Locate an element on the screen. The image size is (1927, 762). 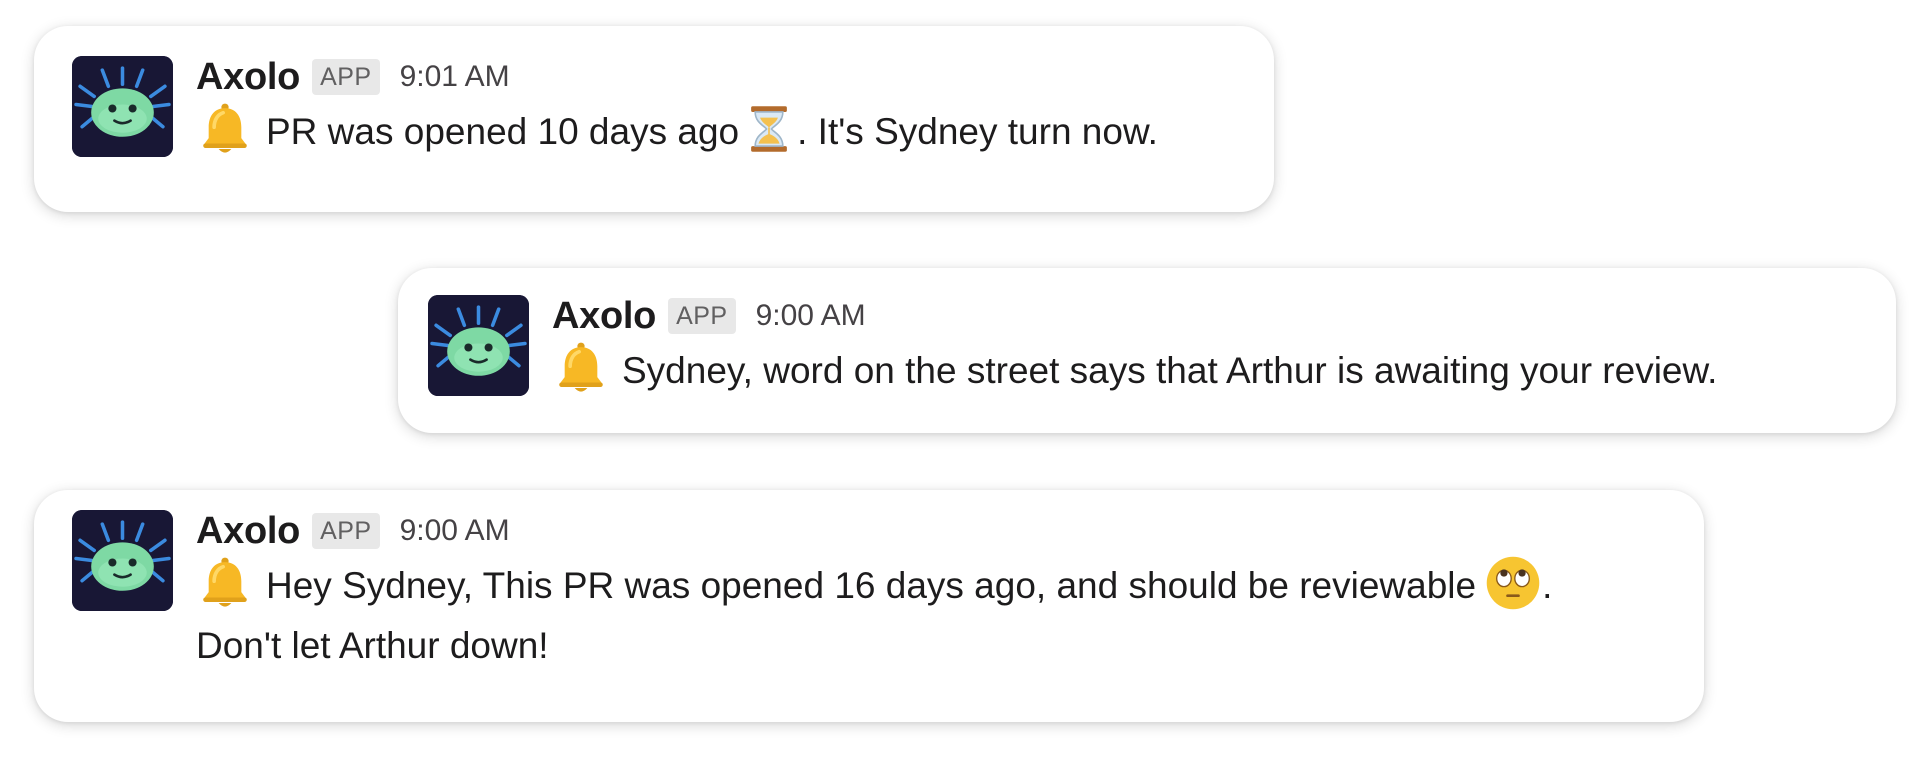
hourglass-icon is located at coordinates (769, 129).